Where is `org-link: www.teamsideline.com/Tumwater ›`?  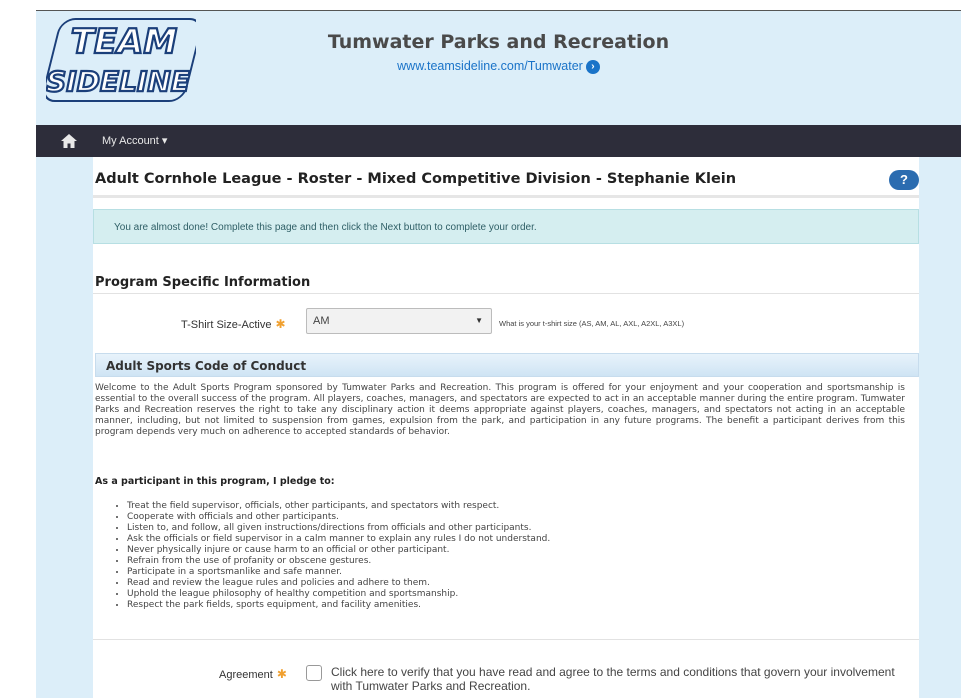 org-link: www.teamsideline.com/Tumwater › is located at coordinates (498, 66).